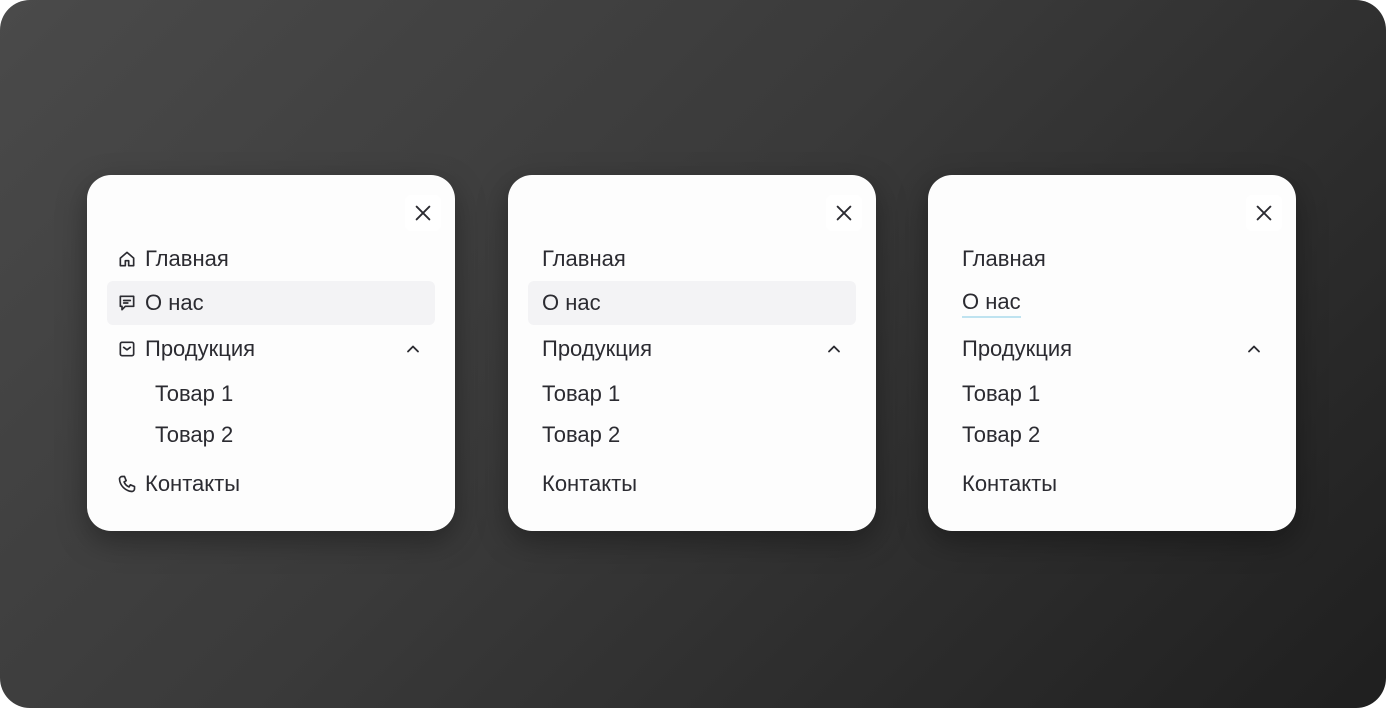 This screenshot has height=708, width=1386. What do you see at coordinates (127, 259) in the screenshot?
I see `home-icon` at bounding box center [127, 259].